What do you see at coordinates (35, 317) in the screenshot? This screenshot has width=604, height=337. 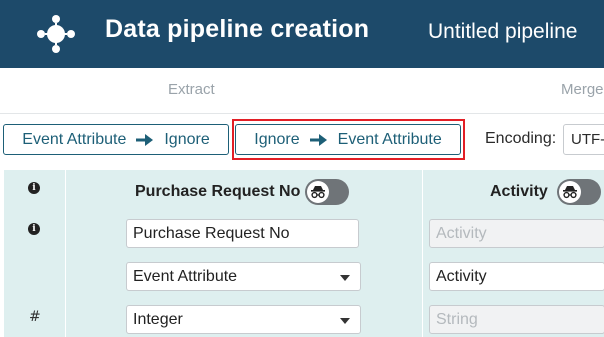 I see `hash-icon: #` at bounding box center [35, 317].